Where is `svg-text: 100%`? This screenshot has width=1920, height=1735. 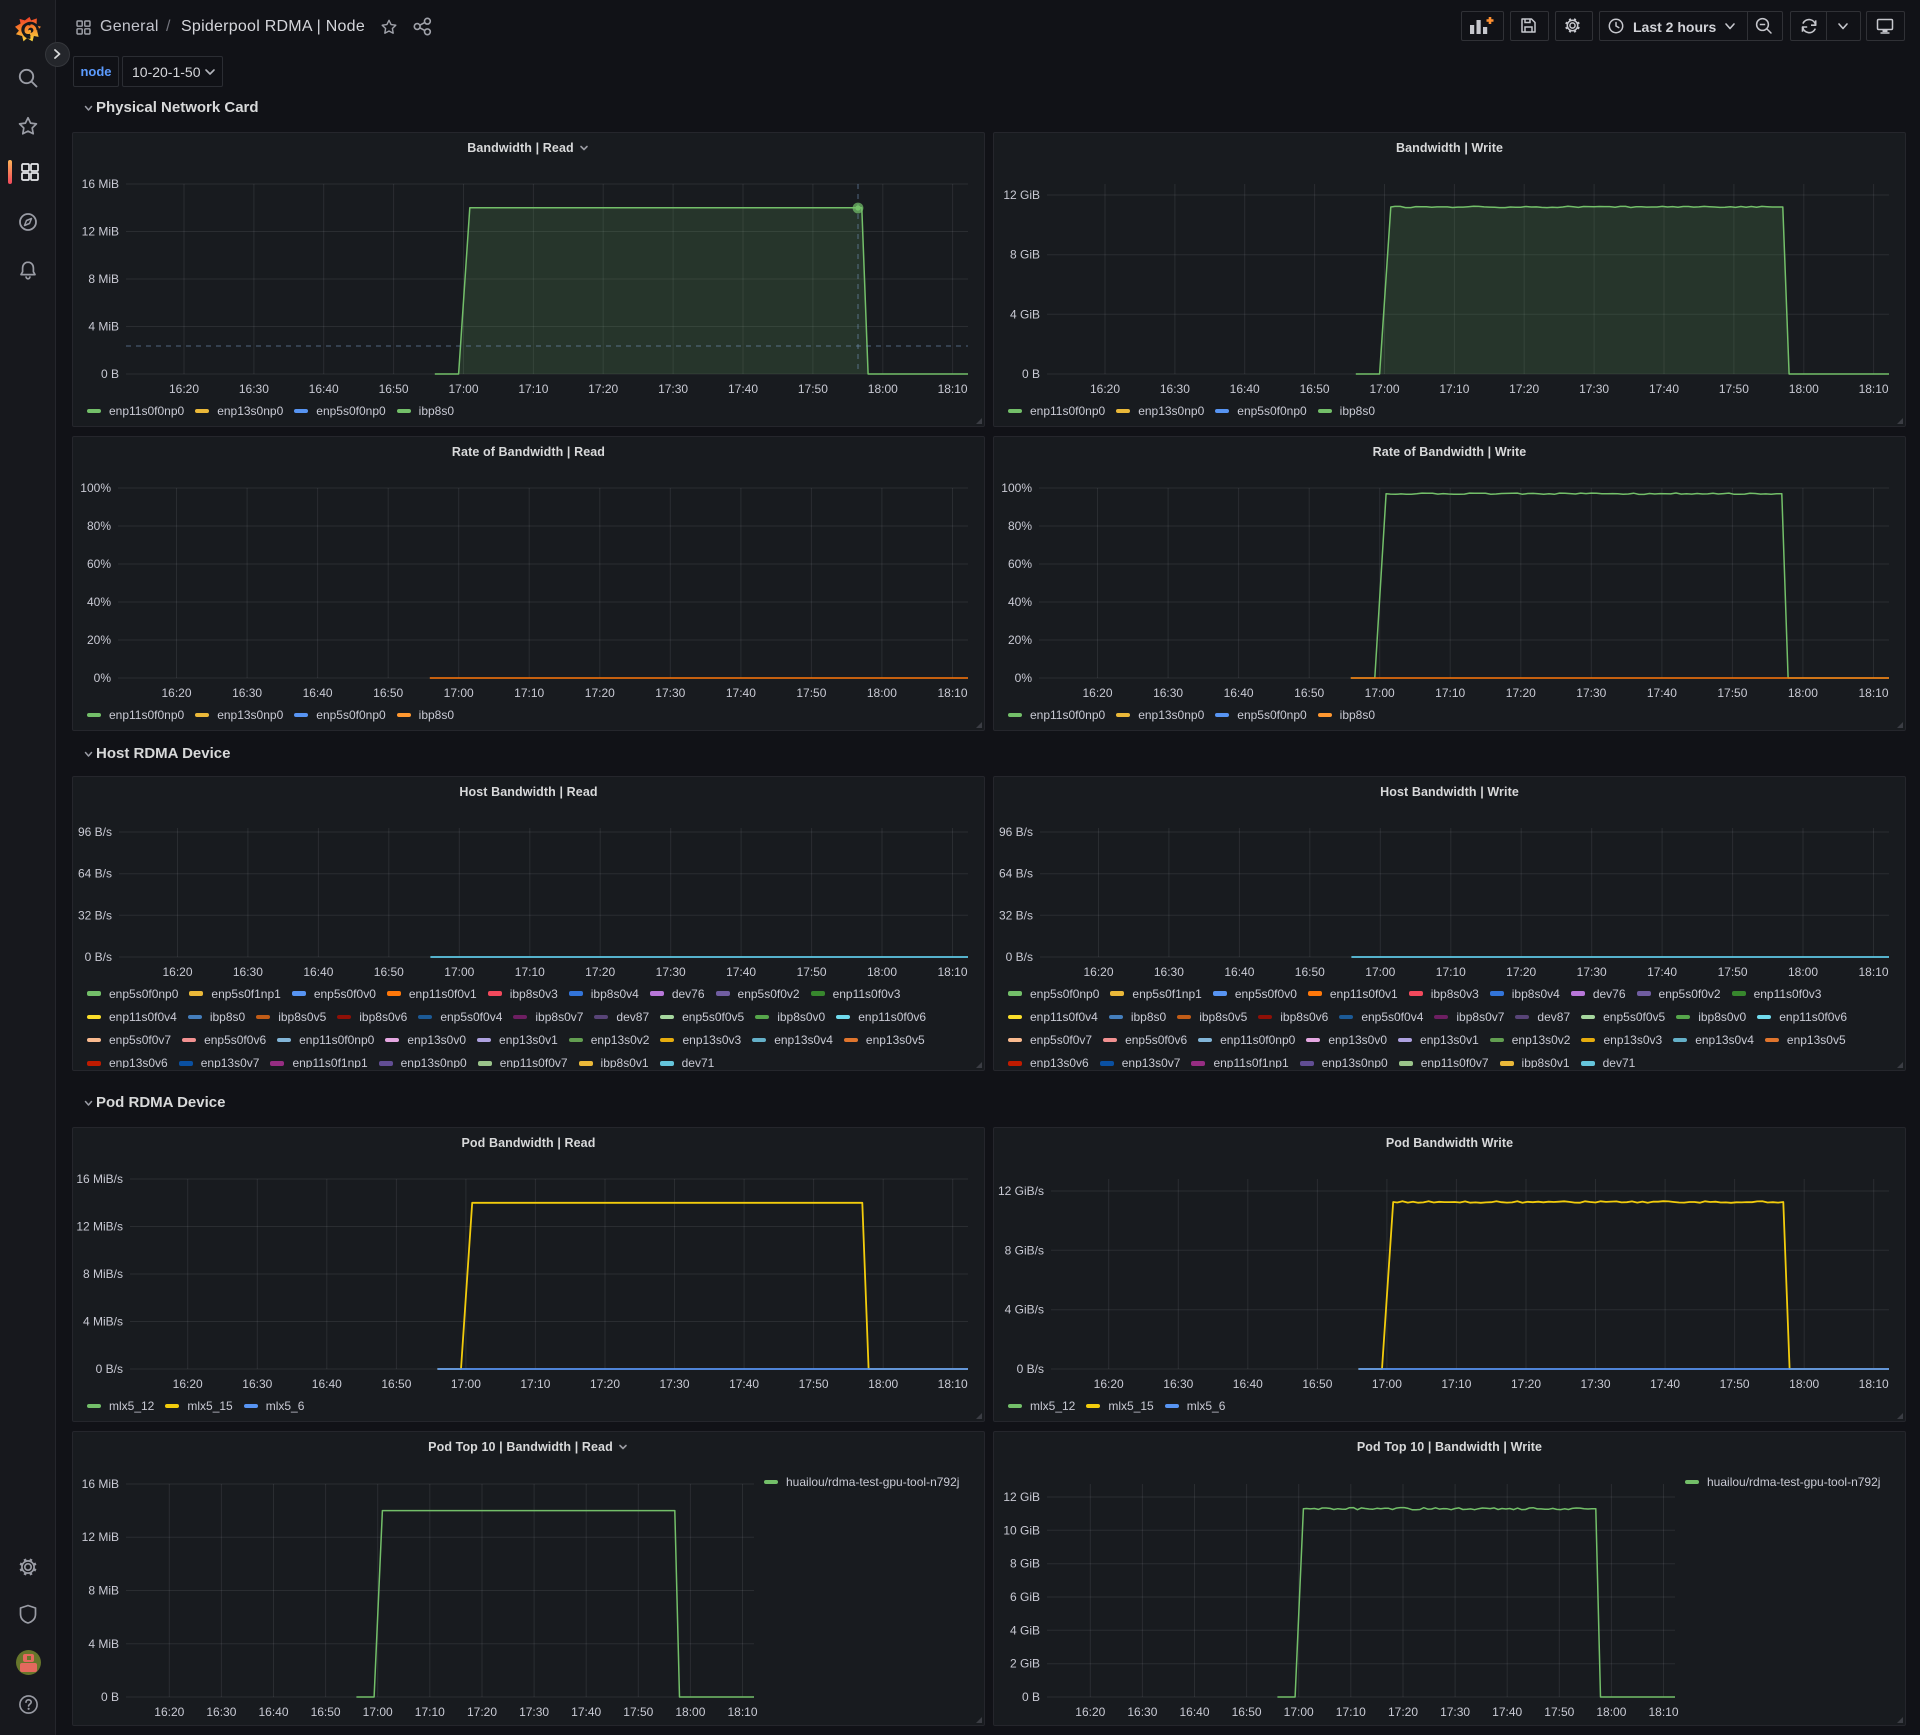 svg-text: 100% is located at coordinates (1016, 488).